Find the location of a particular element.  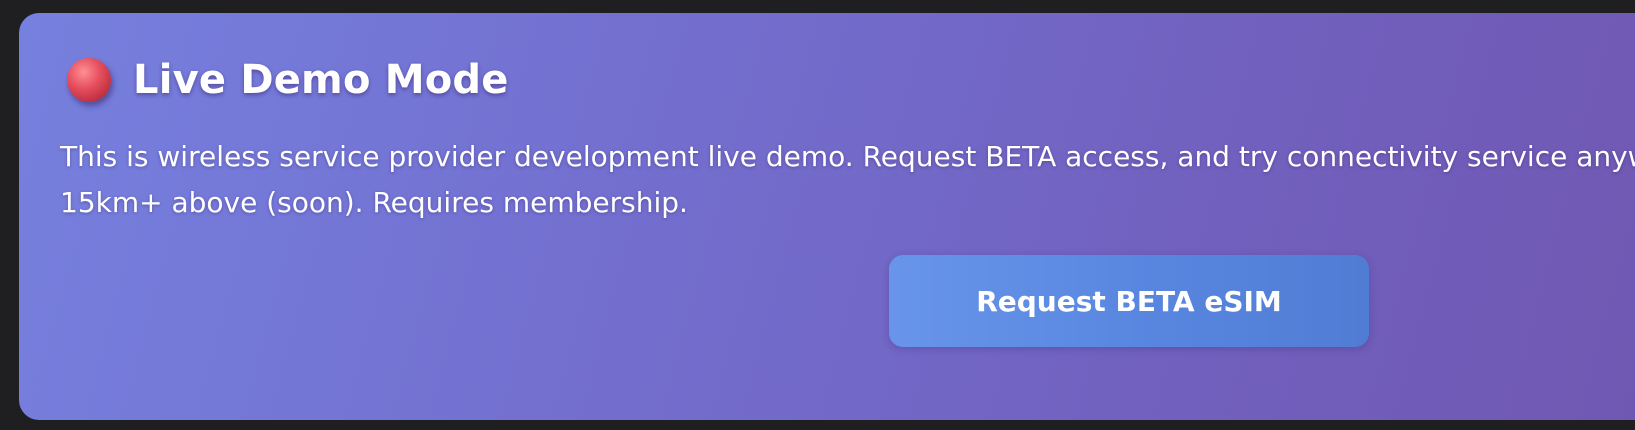

banner-header: Live Demo Mode is located at coordinates (288, 80).